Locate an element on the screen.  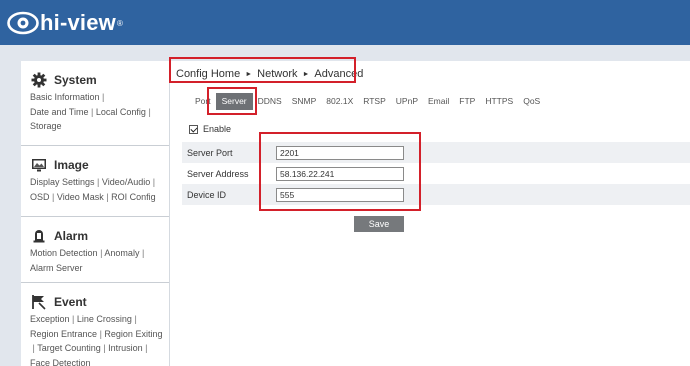
tab-upnp: UPnP is located at coordinates (407, 101).